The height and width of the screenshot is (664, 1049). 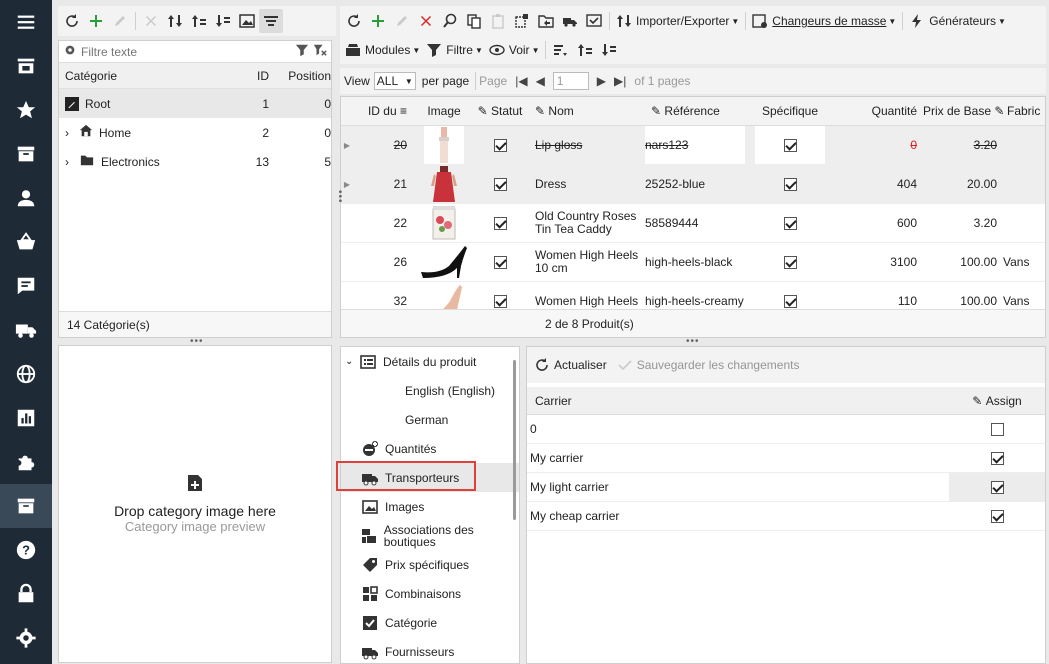 I want to click on col-quantite: Quantité, so click(x=877, y=111).